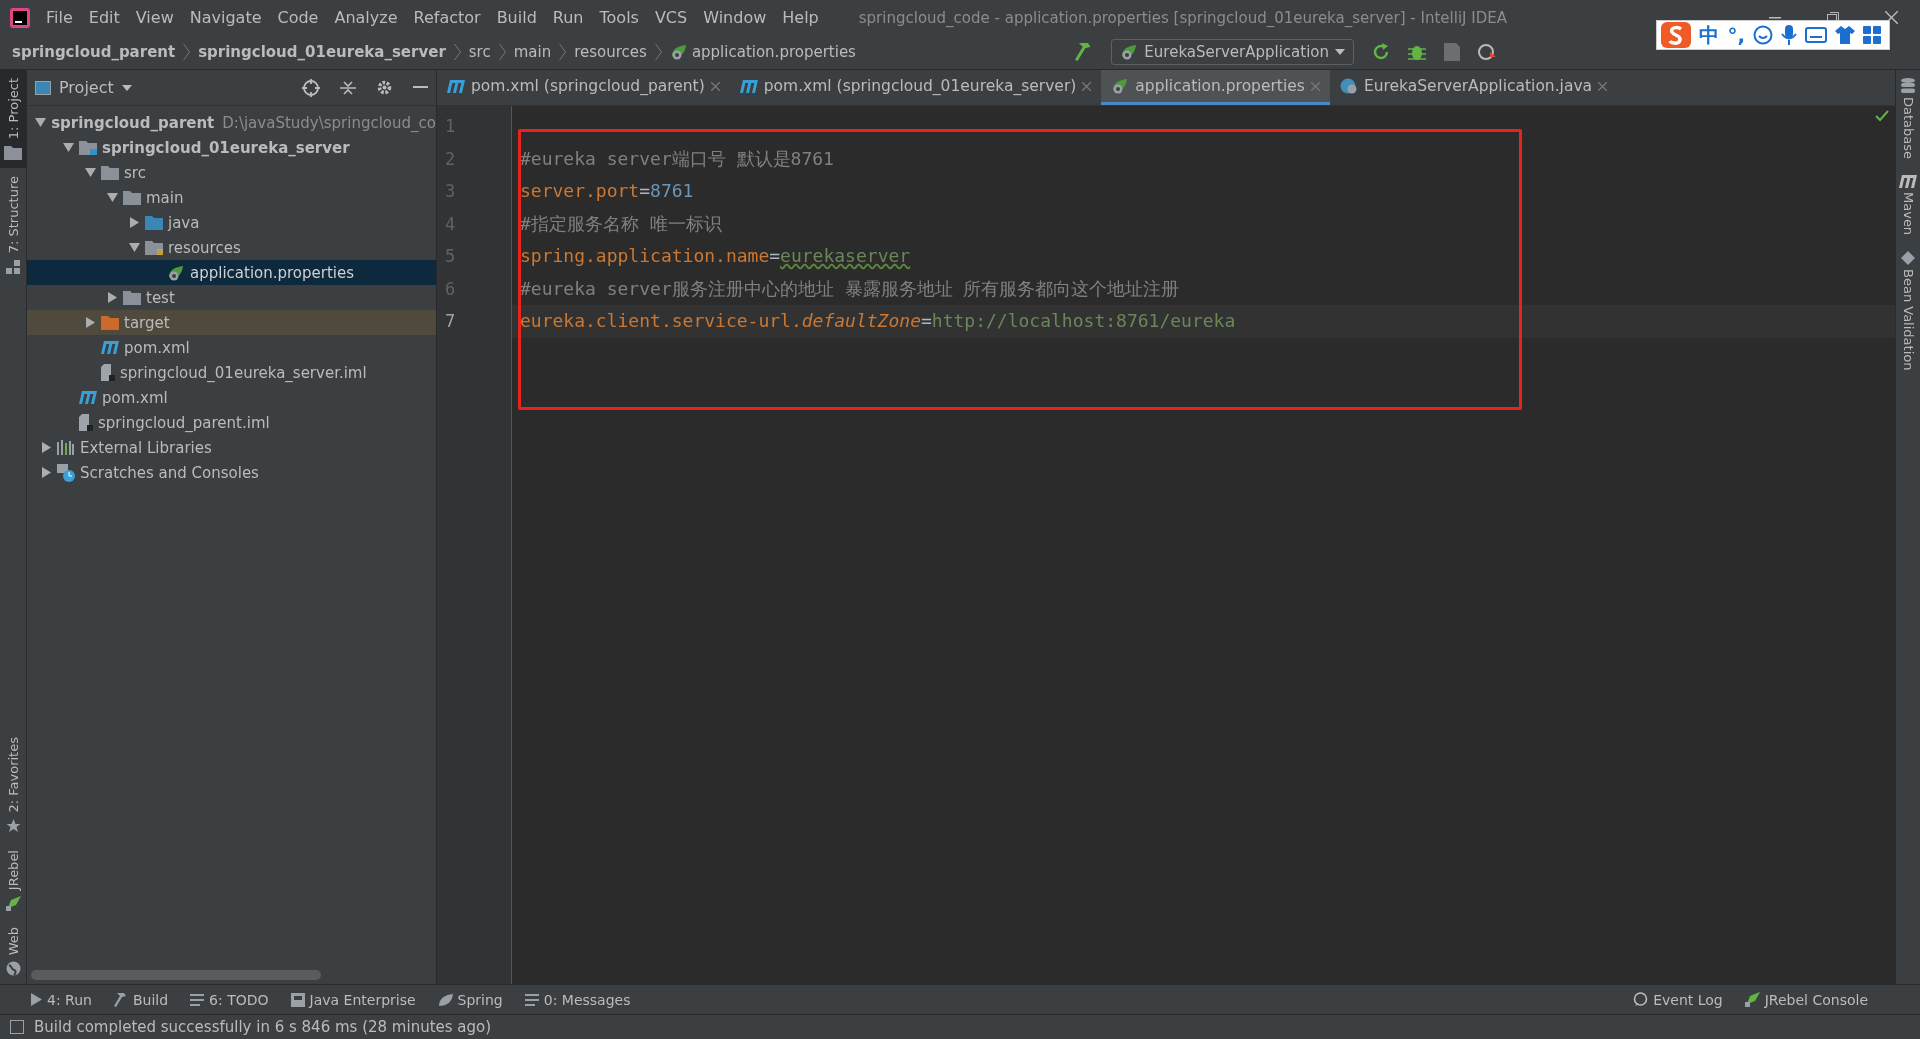 The height and width of the screenshot is (1039, 1920). What do you see at coordinates (13, 225) in the screenshot?
I see `tool-window-tab: 7: Structure` at bounding box center [13, 225].